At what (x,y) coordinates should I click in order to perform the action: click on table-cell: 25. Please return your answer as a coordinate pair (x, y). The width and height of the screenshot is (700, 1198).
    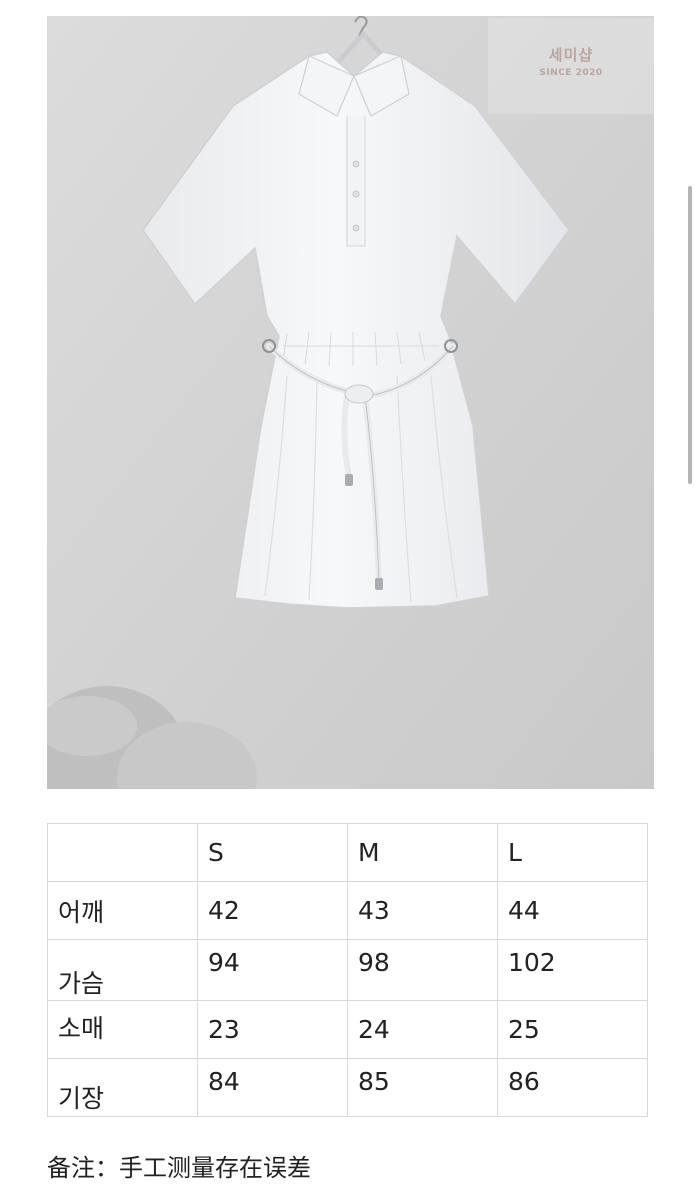
    Looking at the image, I should click on (572, 1029).